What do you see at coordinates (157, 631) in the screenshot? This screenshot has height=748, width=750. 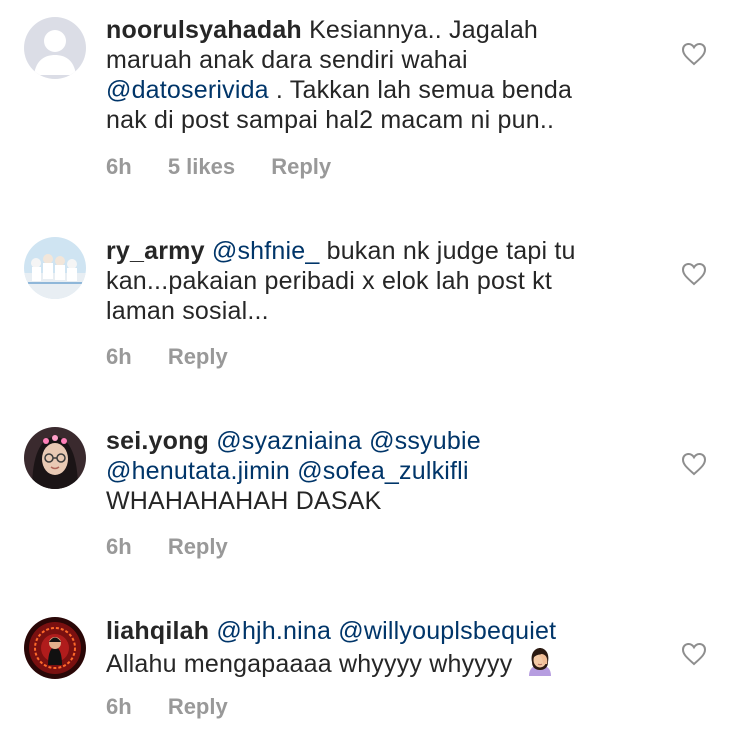 I see `comment-username: liahqilah` at bounding box center [157, 631].